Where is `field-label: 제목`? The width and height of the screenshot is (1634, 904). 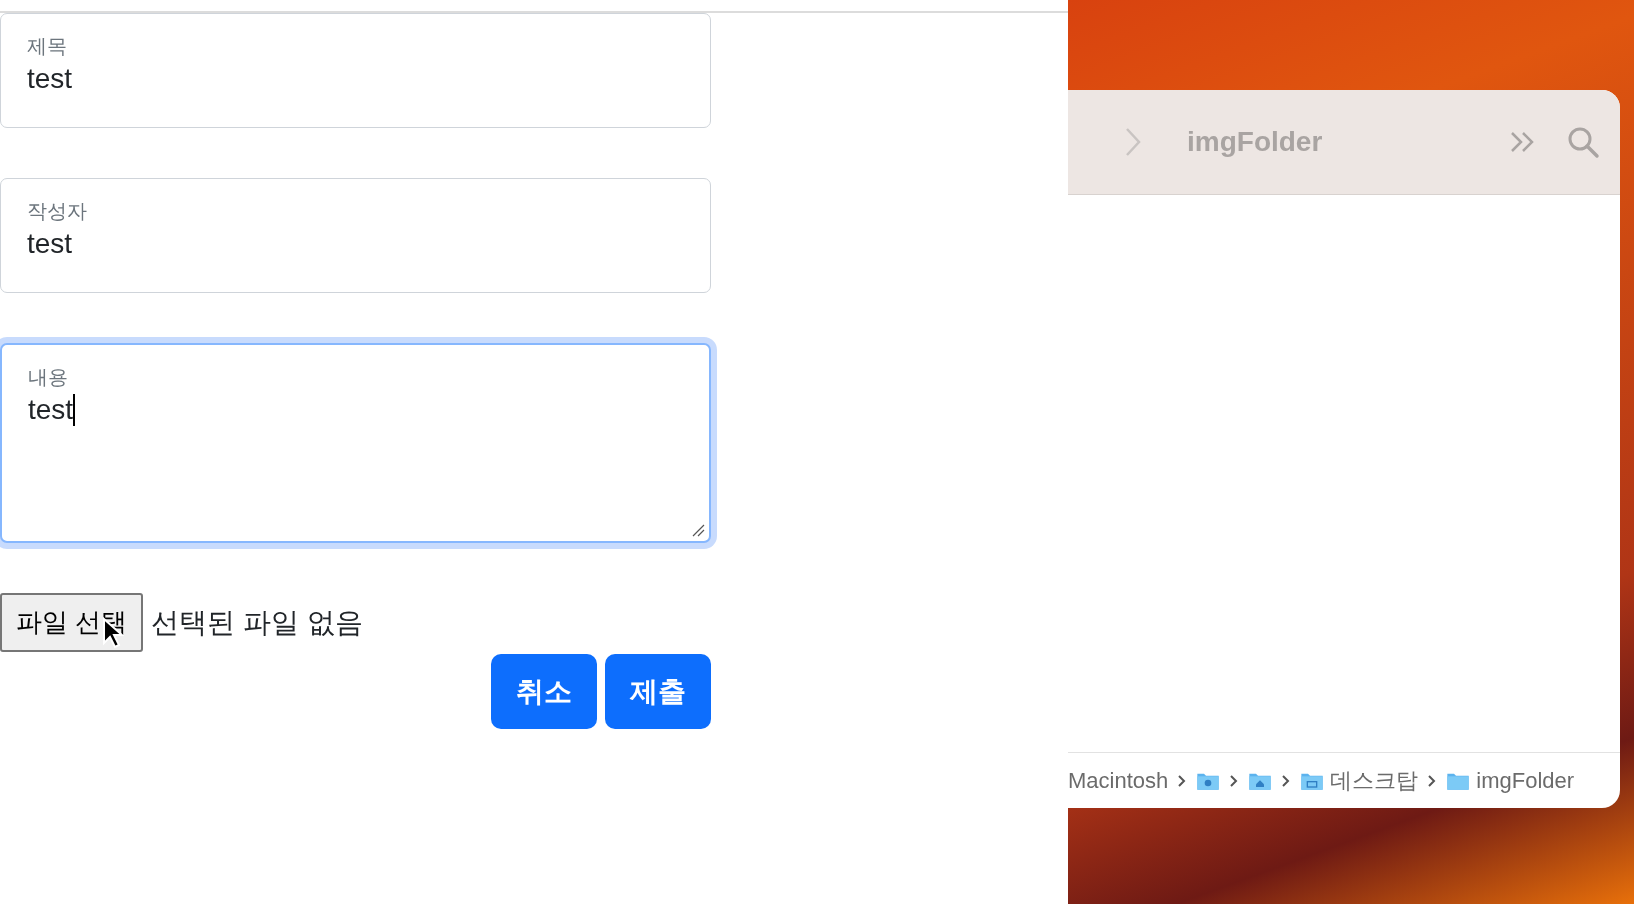
field-label: 제목 is located at coordinates (47, 46).